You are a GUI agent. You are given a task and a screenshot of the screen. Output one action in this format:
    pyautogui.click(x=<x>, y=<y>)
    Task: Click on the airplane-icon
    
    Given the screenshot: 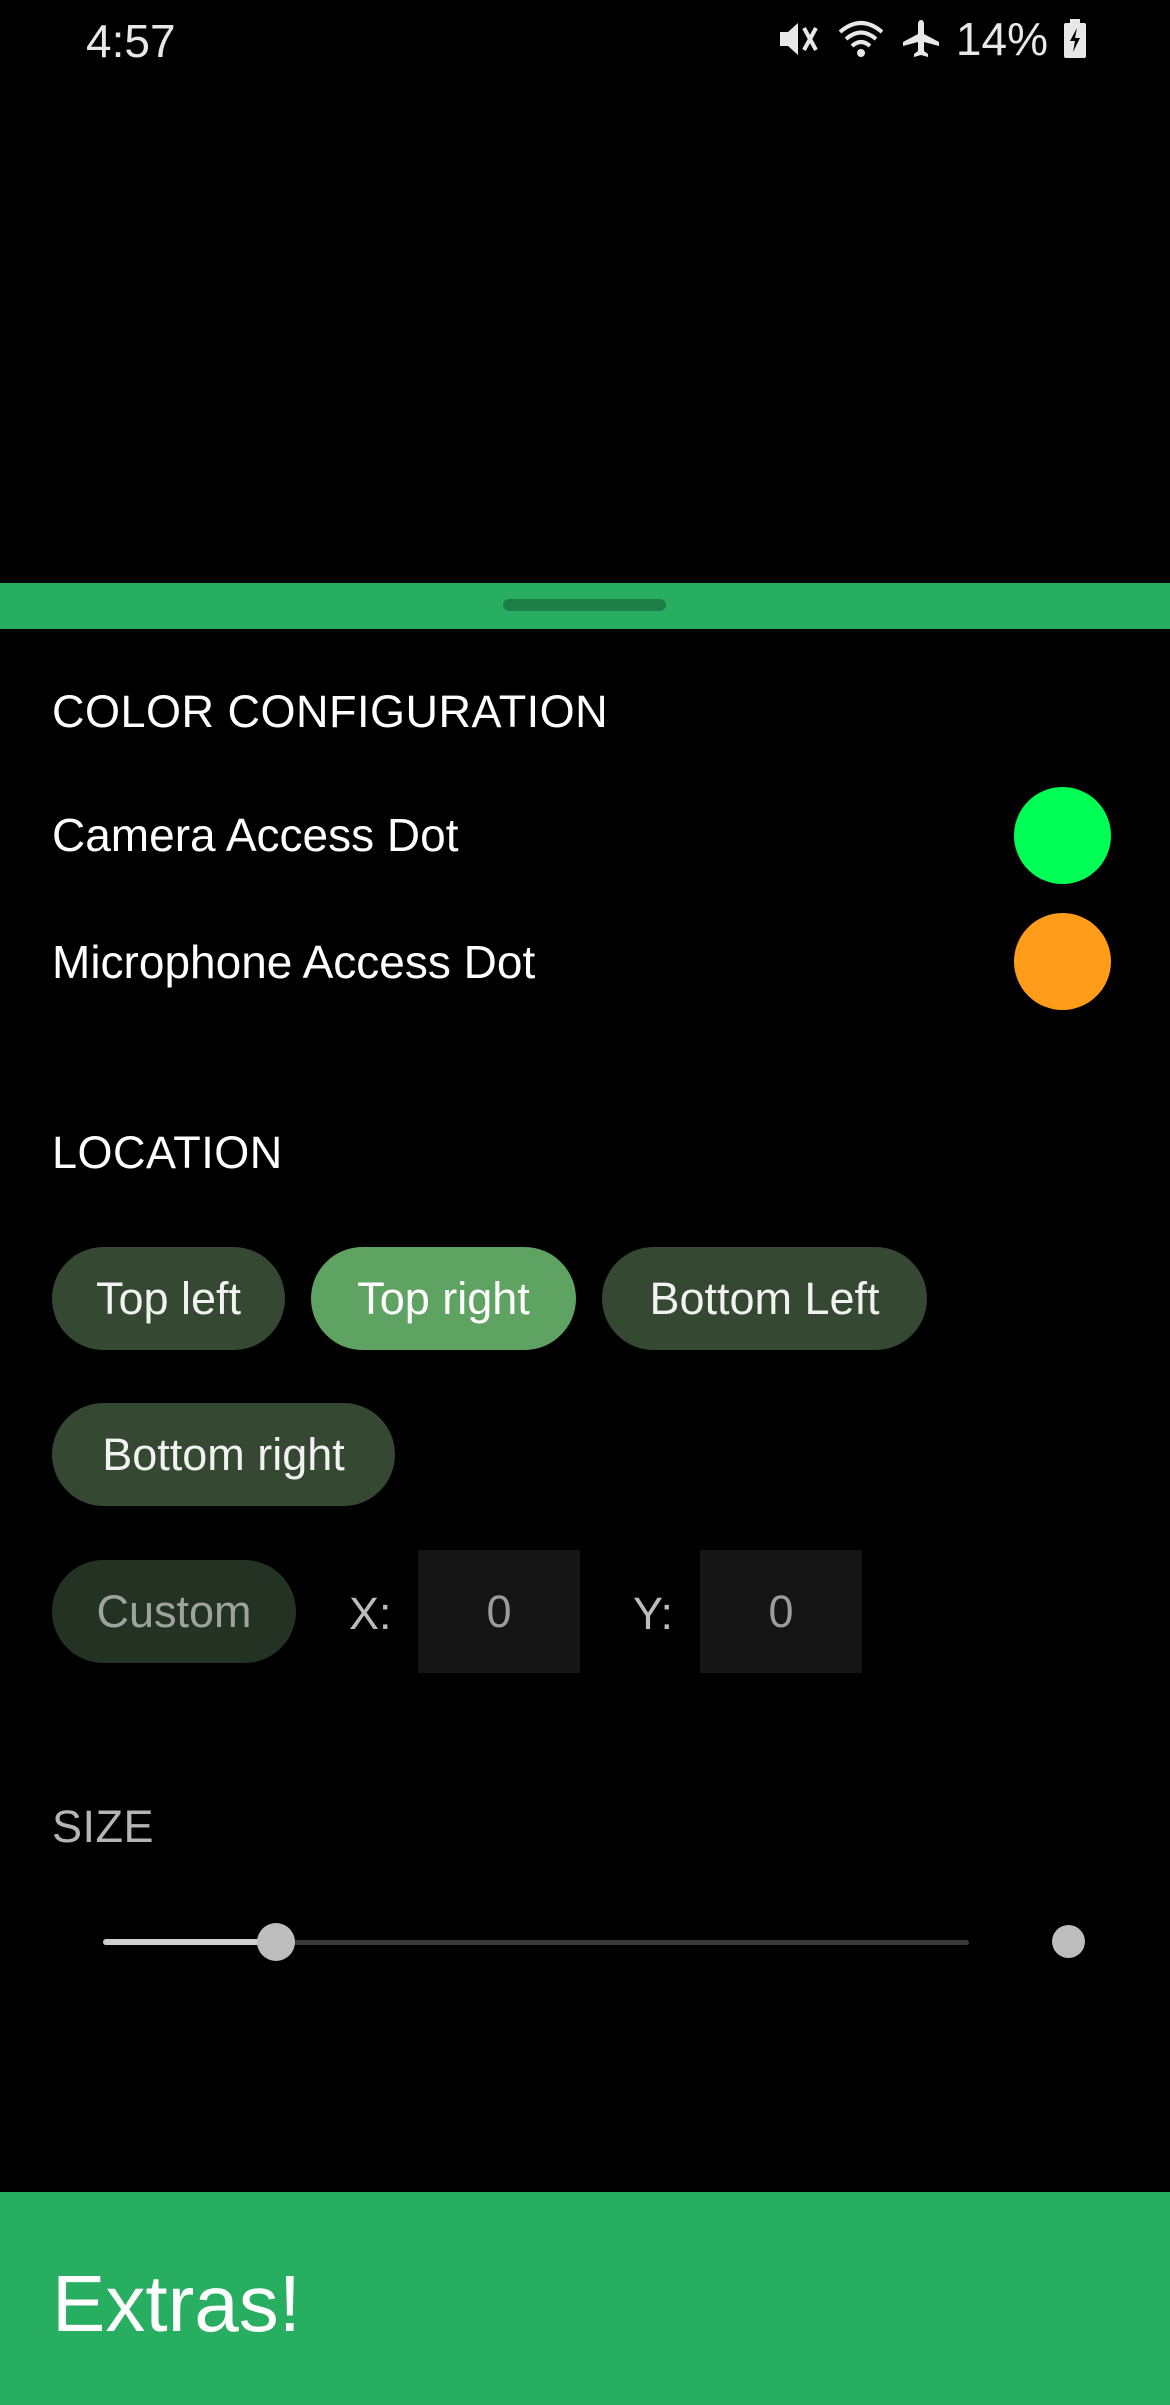 What is the action you would take?
    pyautogui.click(x=921, y=39)
    